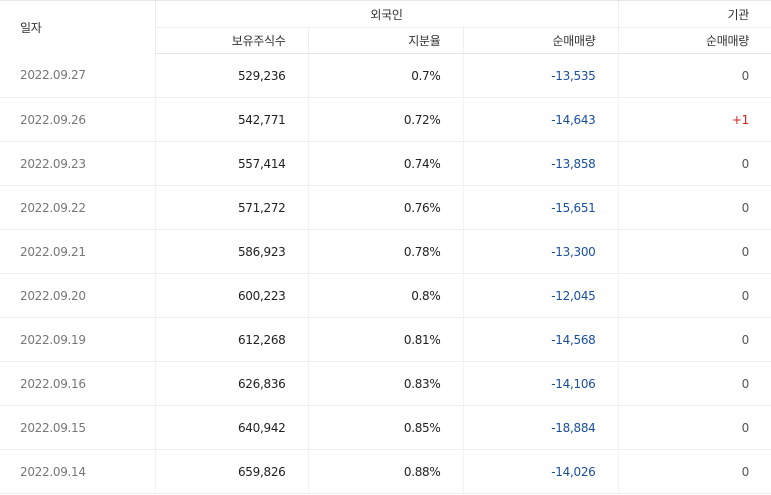 The width and height of the screenshot is (771, 495). Describe the element at coordinates (540, 339) in the screenshot. I see `row-foreign-net: -14,568` at that location.